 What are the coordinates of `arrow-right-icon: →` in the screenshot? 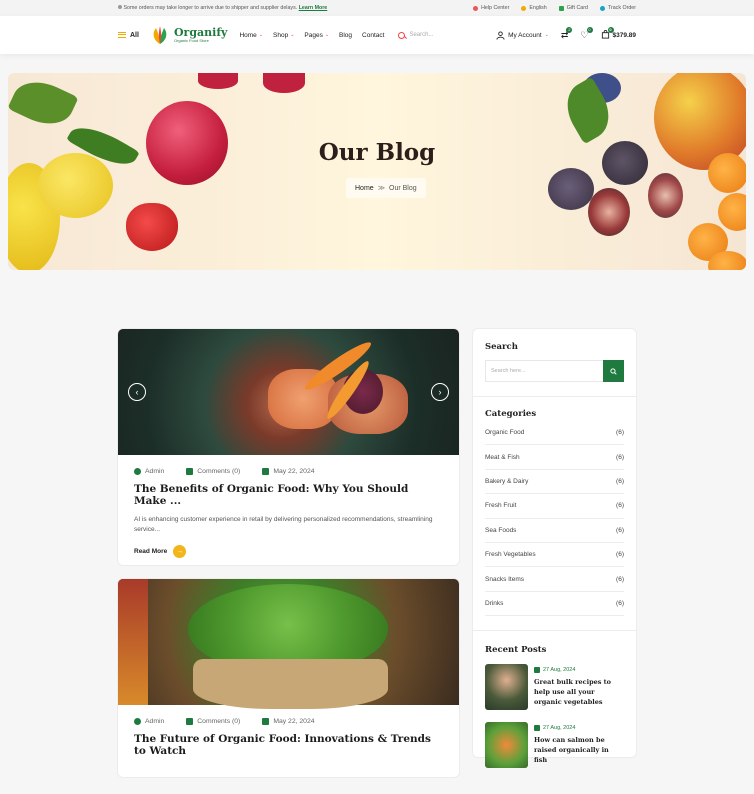 It's located at (180, 551).